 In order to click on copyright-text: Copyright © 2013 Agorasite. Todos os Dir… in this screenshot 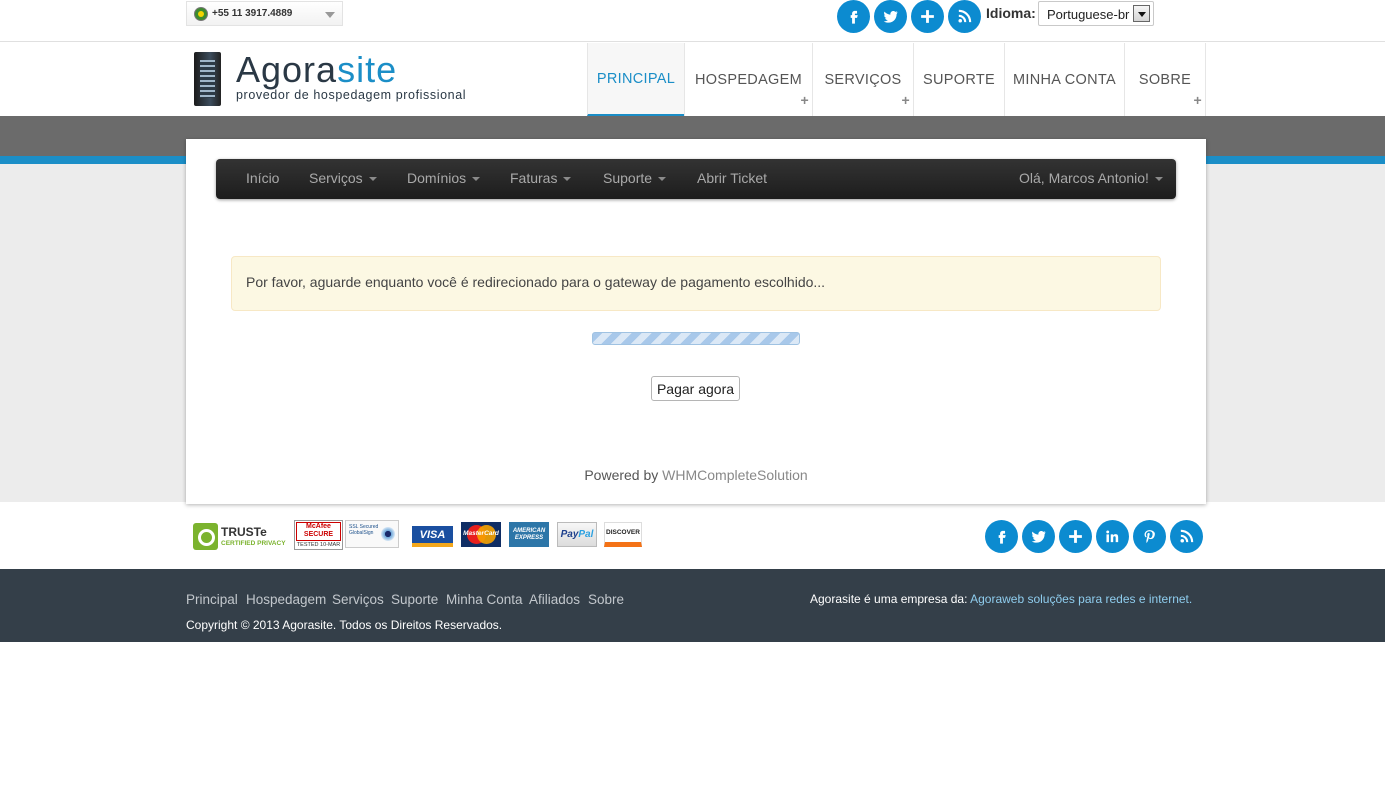, I will do `click(344, 625)`.